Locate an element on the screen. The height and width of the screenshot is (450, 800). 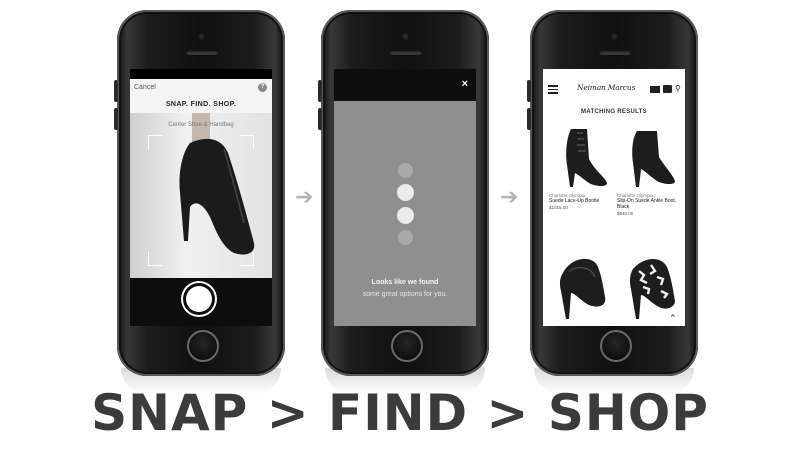
shop-header: Neiman Marcus ⚲ is located at coordinates (614, 90).